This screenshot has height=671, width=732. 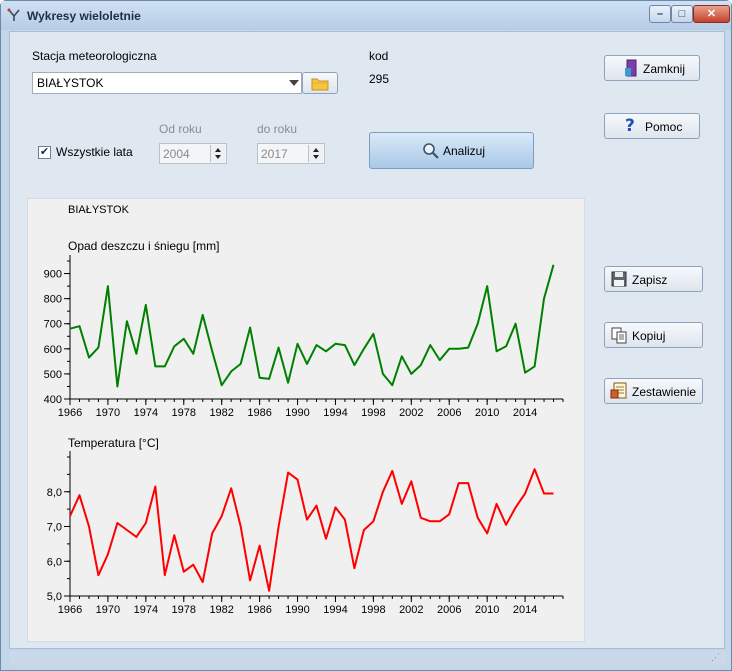 What do you see at coordinates (291, 153) in the screenshot?
I see `to-year-spinner: 2017` at bounding box center [291, 153].